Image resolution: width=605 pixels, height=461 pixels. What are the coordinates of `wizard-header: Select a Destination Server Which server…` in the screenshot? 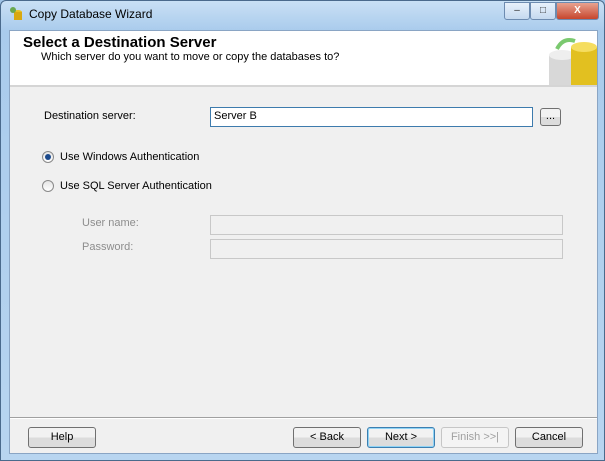 It's located at (303, 59).